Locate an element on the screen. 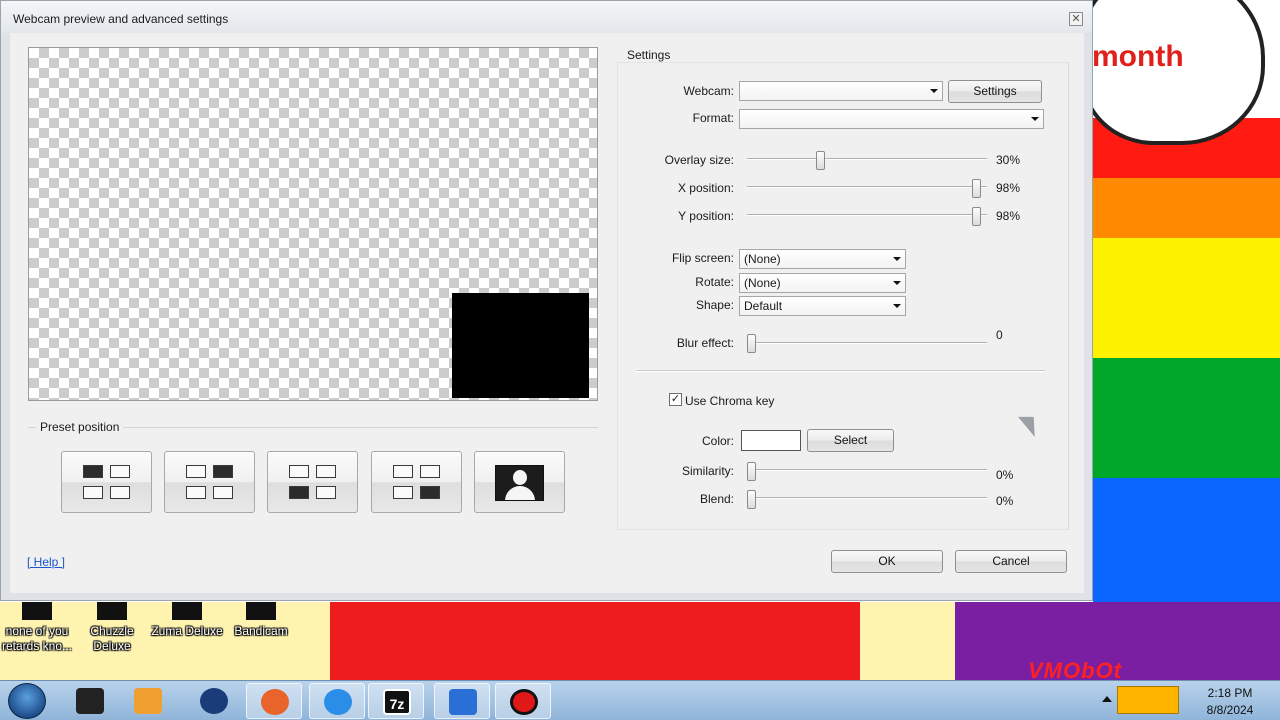 This screenshot has height=720, width=1280. select-color-button: Select is located at coordinates (850, 440).